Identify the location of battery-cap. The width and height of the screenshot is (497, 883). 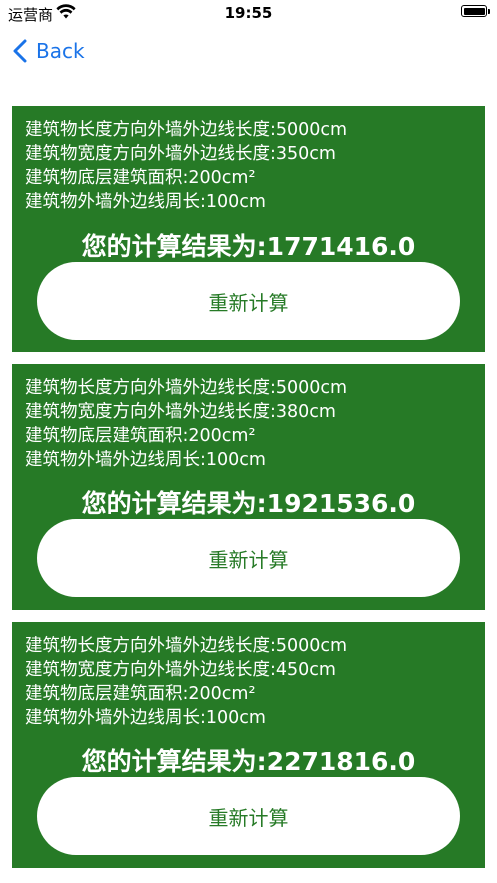
(489, 11).